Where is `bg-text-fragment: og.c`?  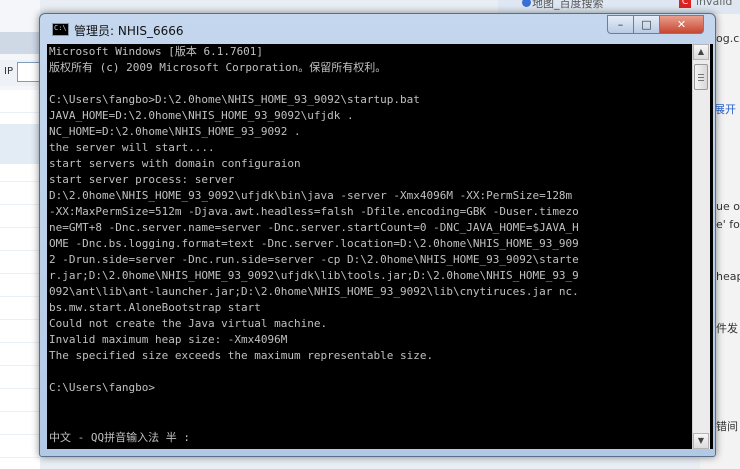 bg-text-fragment: og.c is located at coordinates (728, 38).